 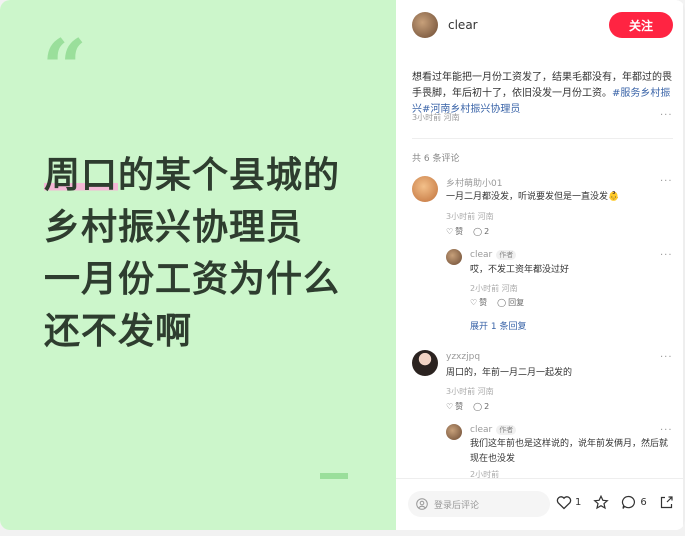 I want to click on heart-icon, so click(x=564, y=503).